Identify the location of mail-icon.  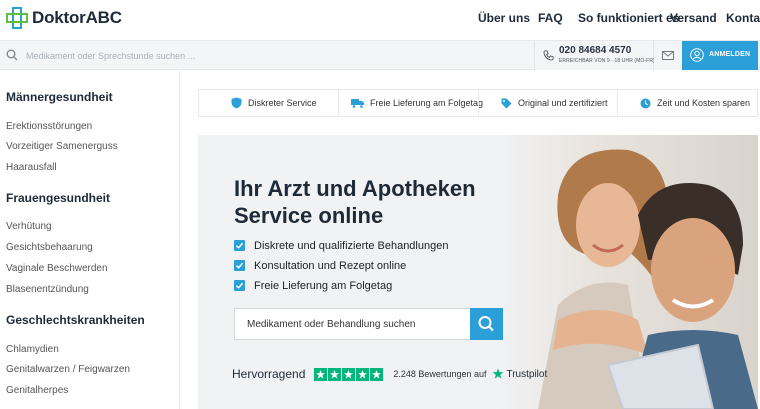
(668, 55).